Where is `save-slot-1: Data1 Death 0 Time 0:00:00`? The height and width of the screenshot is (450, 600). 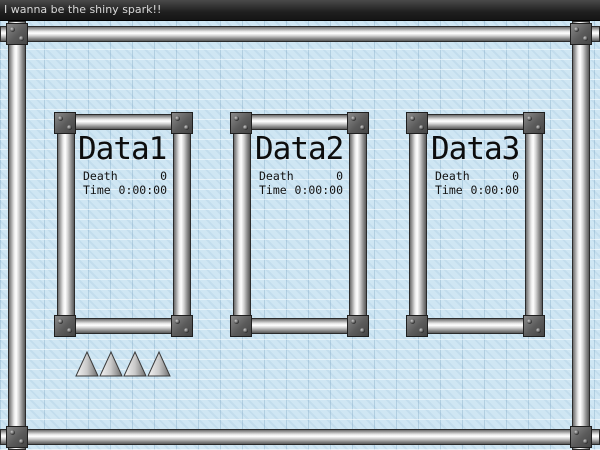 save-slot-1: Data1 Death 0 Time 0:00:00 is located at coordinates (124, 174).